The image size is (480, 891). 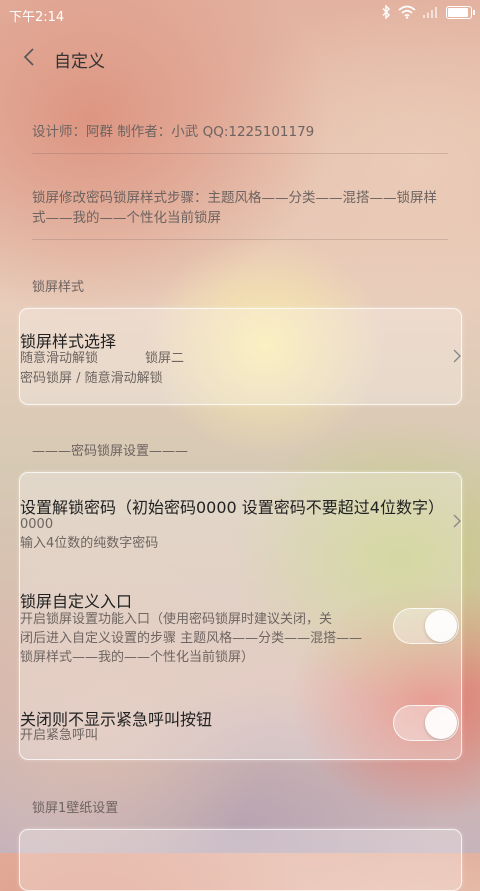 What do you see at coordinates (37, 17) in the screenshot?
I see `status-time: 下午2:14` at bounding box center [37, 17].